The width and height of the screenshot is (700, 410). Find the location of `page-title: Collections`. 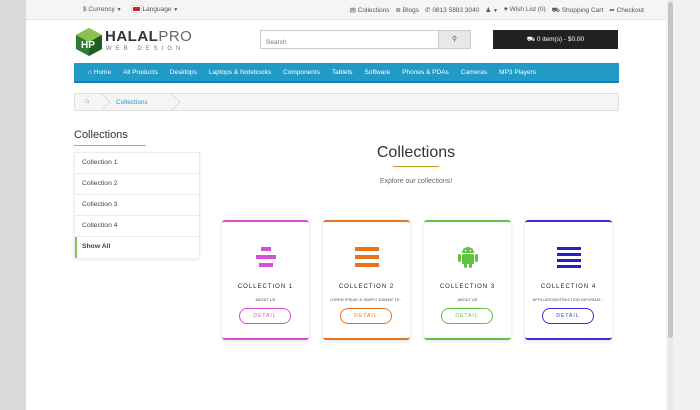

page-title: Collections is located at coordinates (416, 152).